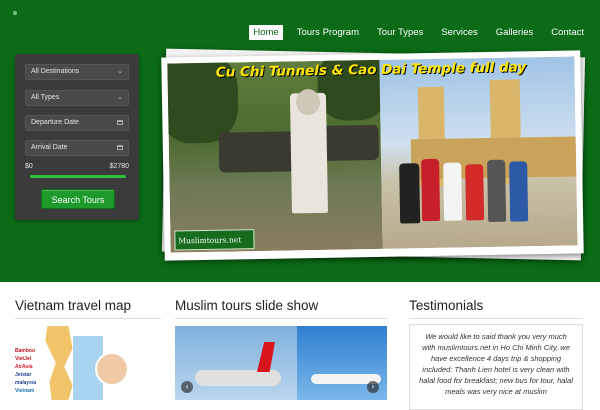  Describe the element at coordinates (567, 32) in the screenshot. I see `nav-contact: Contact` at that location.